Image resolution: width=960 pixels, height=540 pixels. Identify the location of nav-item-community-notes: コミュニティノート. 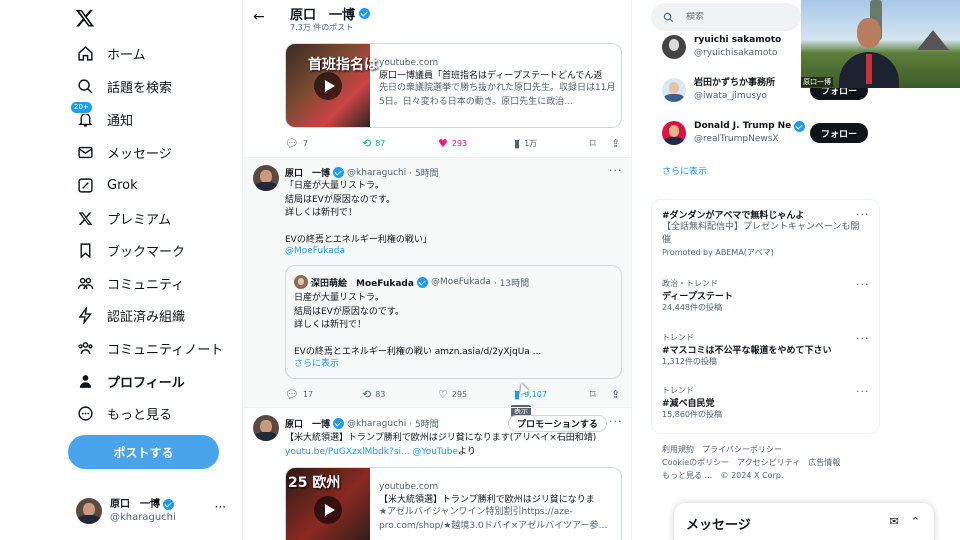
(149, 348).